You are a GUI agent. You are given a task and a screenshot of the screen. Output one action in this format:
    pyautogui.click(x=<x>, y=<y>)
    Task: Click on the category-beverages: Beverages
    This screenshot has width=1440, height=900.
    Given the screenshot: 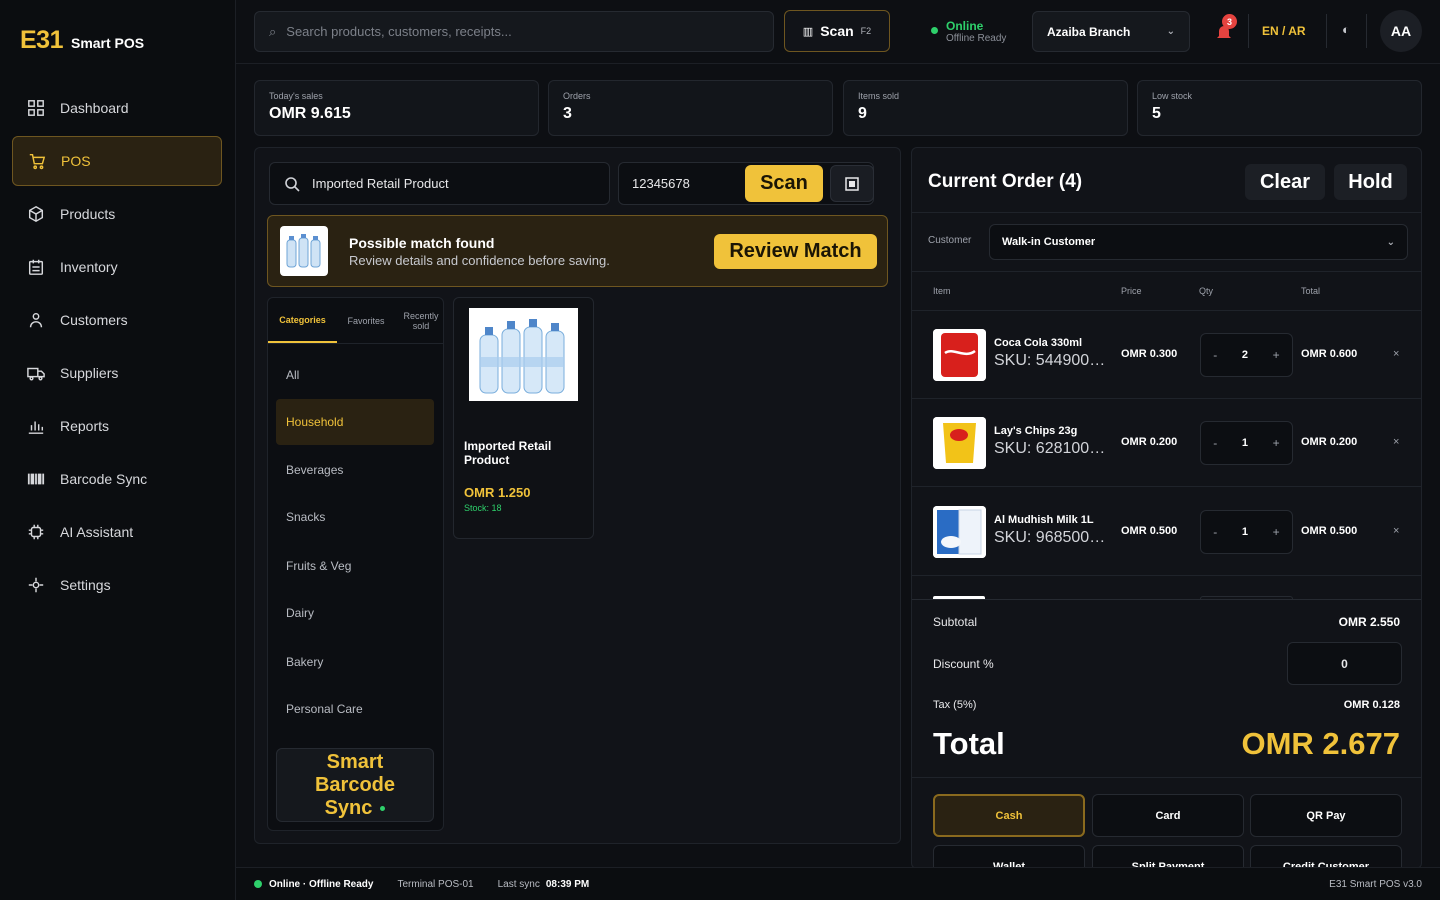 What is the action you would take?
    pyautogui.click(x=355, y=470)
    